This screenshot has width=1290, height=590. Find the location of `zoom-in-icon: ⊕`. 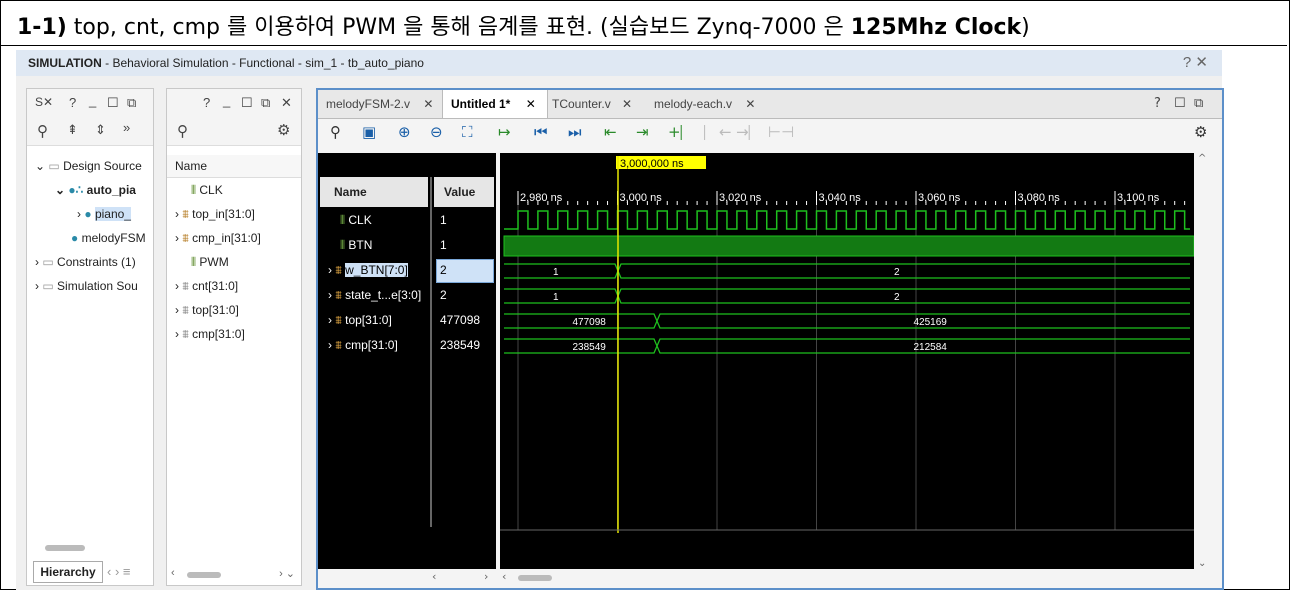

zoom-in-icon: ⊕ is located at coordinates (404, 132).